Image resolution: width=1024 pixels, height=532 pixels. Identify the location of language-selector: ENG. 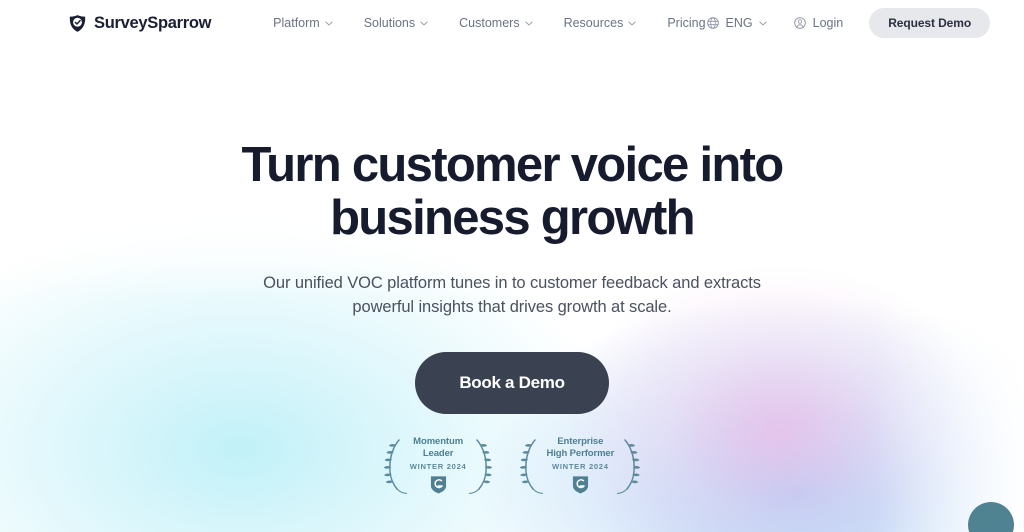
(736, 23).